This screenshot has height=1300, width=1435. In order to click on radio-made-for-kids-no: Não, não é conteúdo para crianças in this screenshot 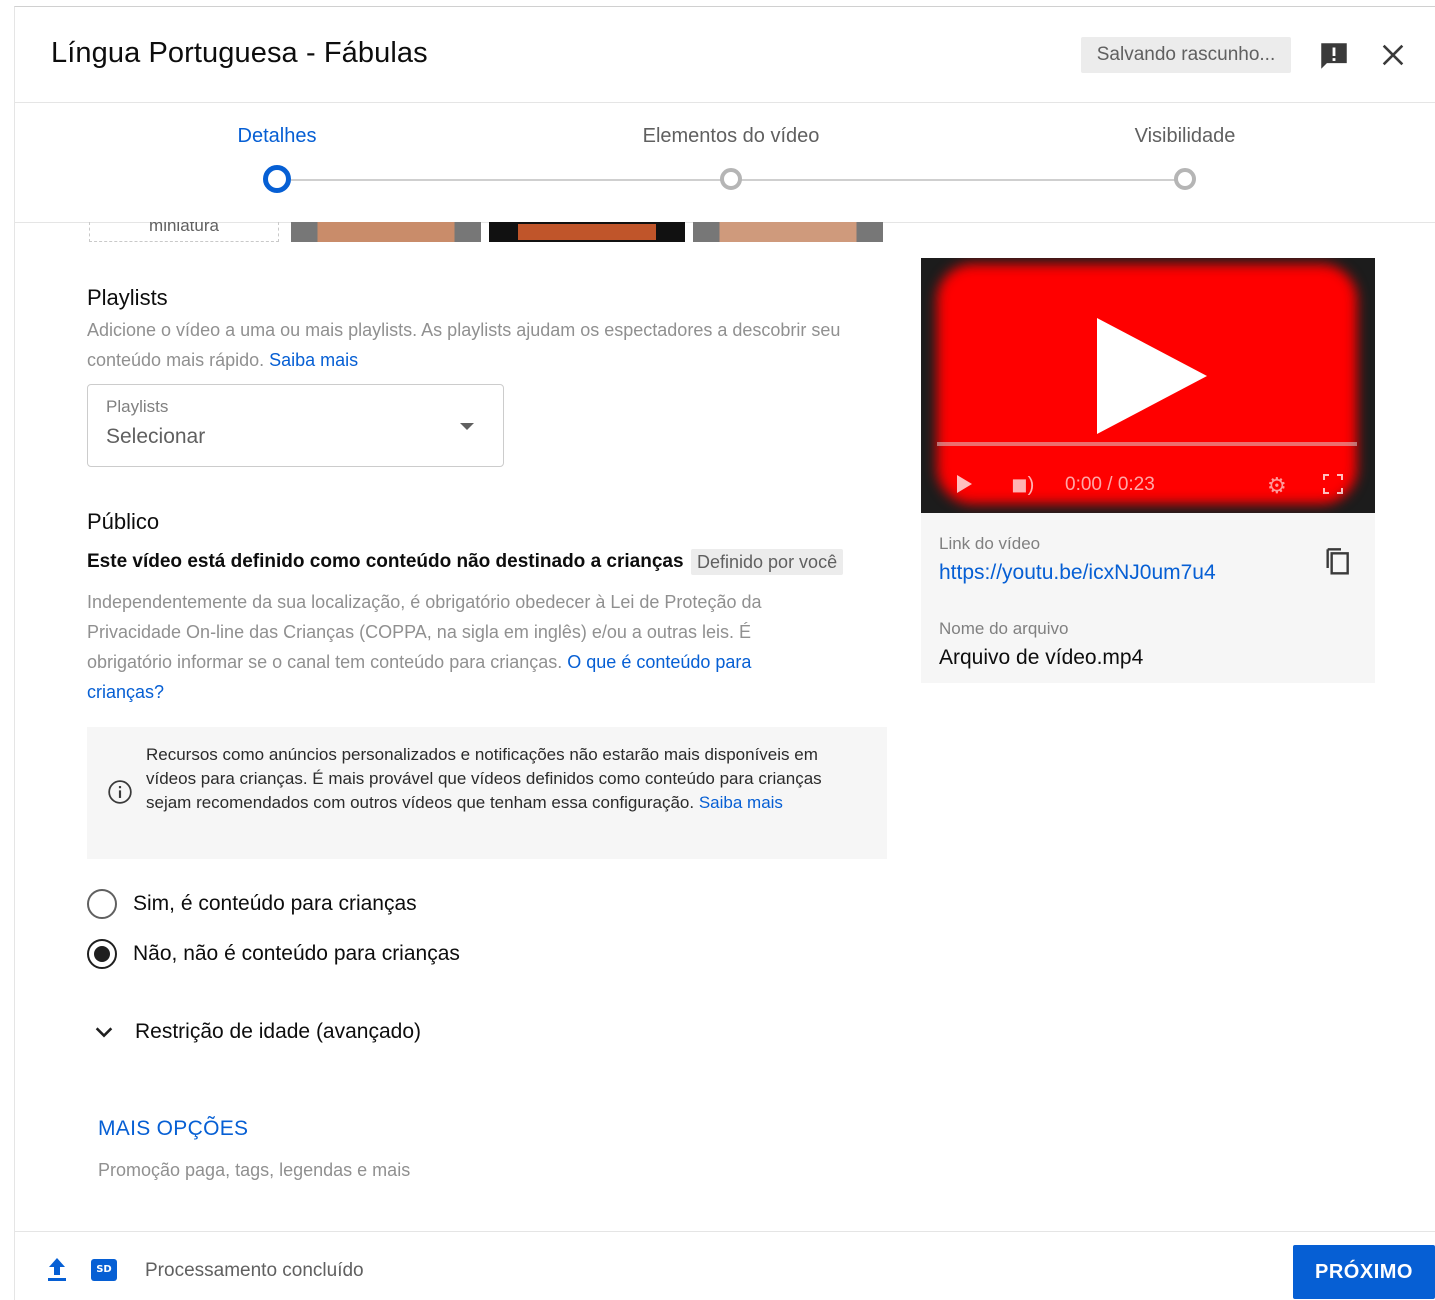, I will do `click(273, 954)`.